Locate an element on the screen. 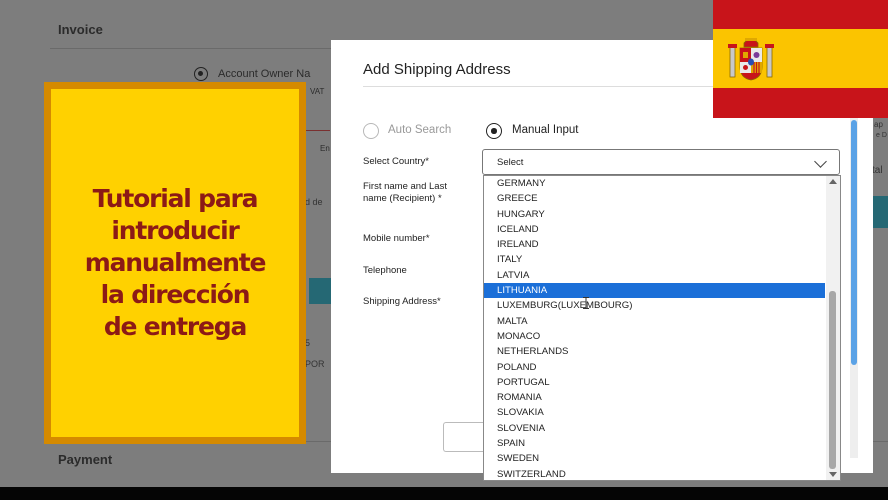  country-select-value: Select is located at coordinates (510, 162).